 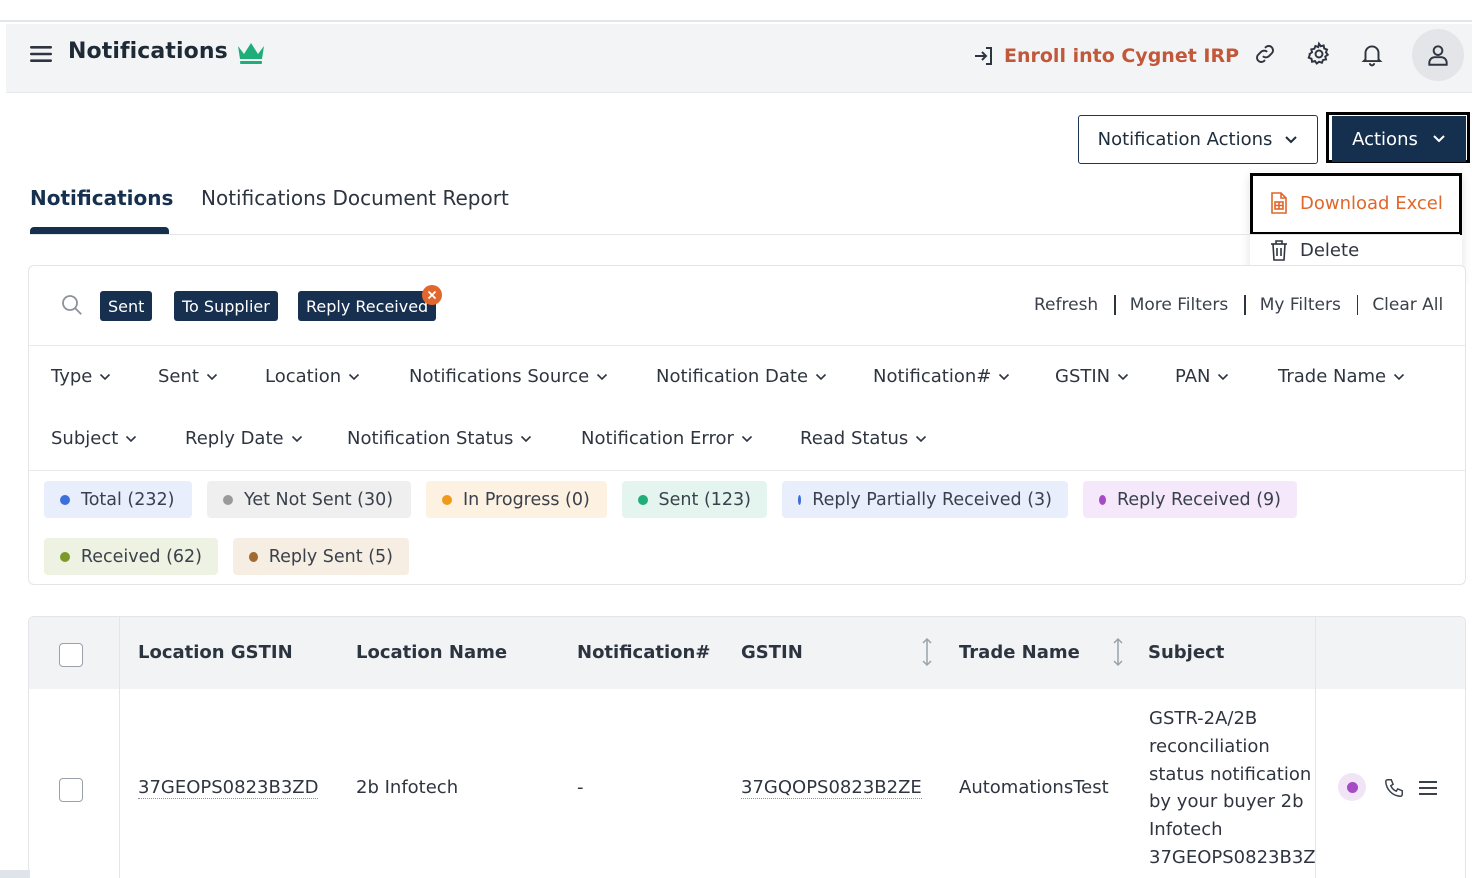 I want to click on subject-line: by your buyer 2b, so click(x=1226, y=802).